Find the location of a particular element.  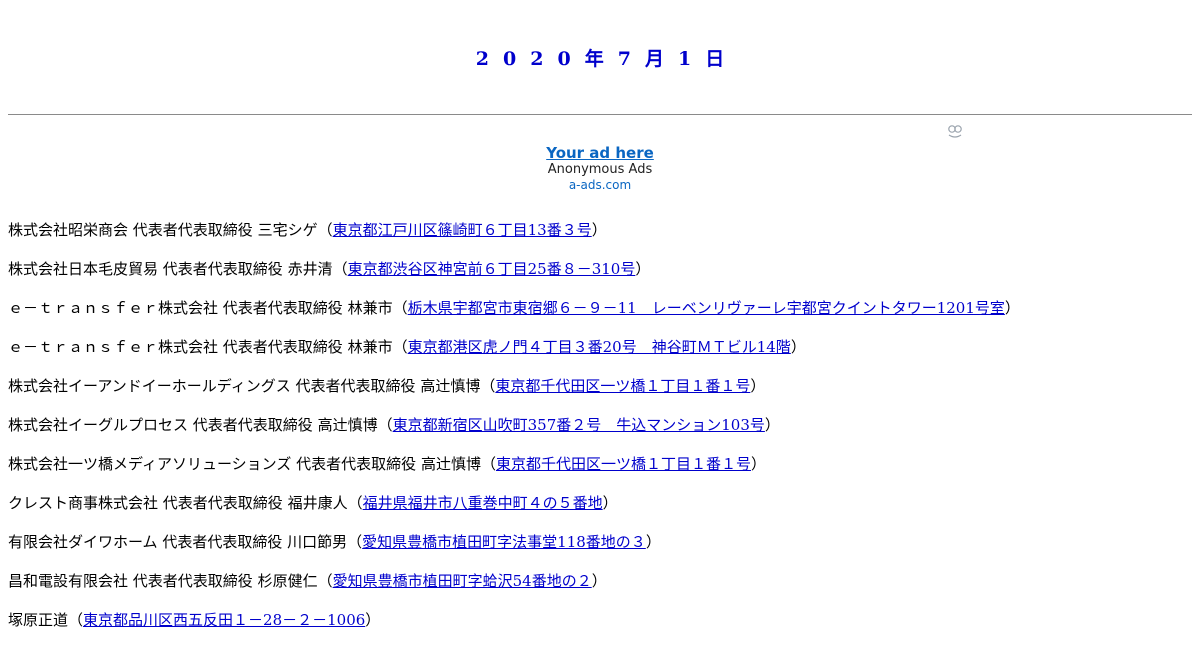

representative-name: 川口節男 is located at coordinates (317, 542).